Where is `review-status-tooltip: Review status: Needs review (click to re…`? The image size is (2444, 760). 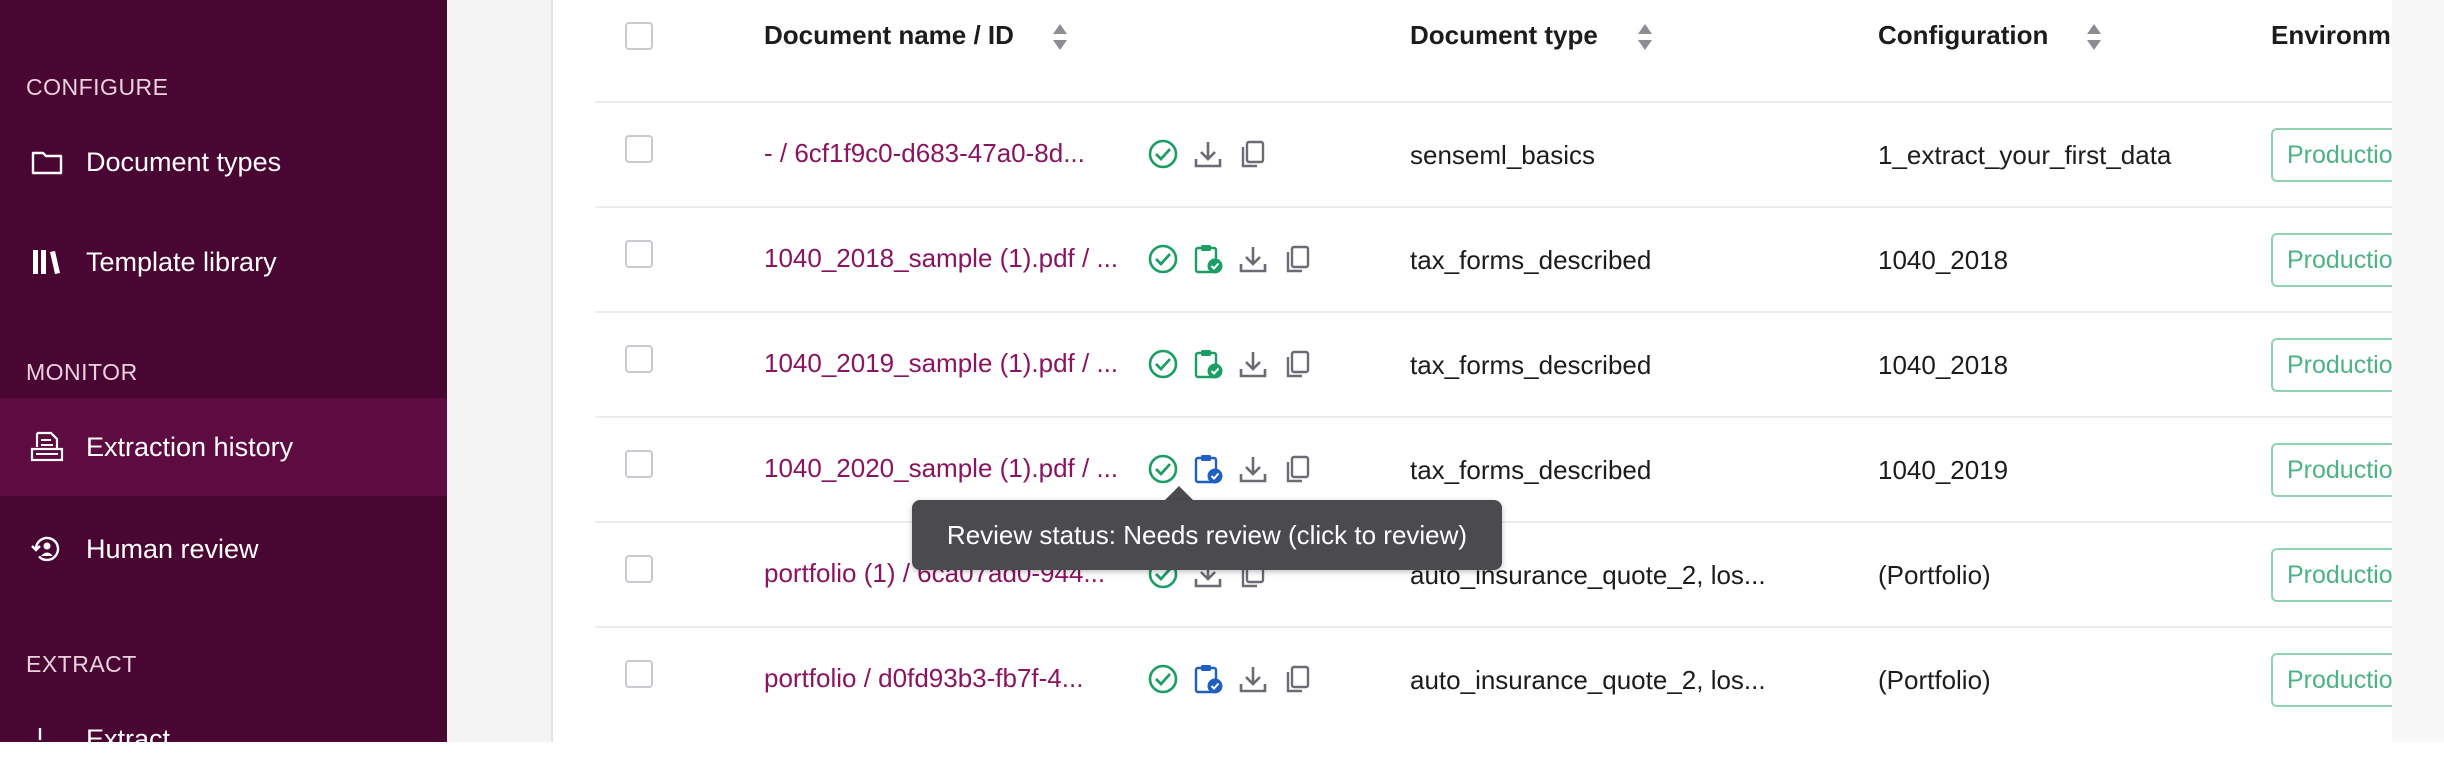
review-status-tooltip: Review status: Needs review (click to re… is located at coordinates (1207, 535).